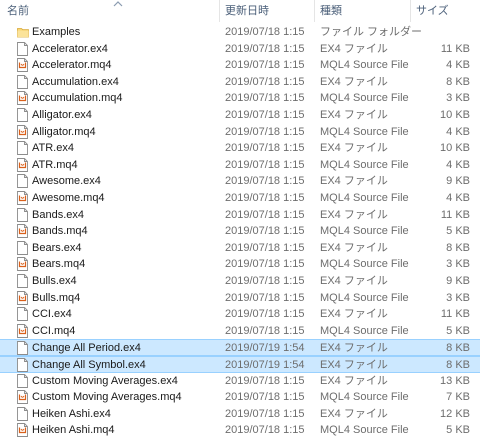 Image resolution: width=480 pixels, height=444 pixels. What do you see at coordinates (60, 231) in the screenshot?
I see `file-name: Bands.mq4` at bounding box center [60, 231].